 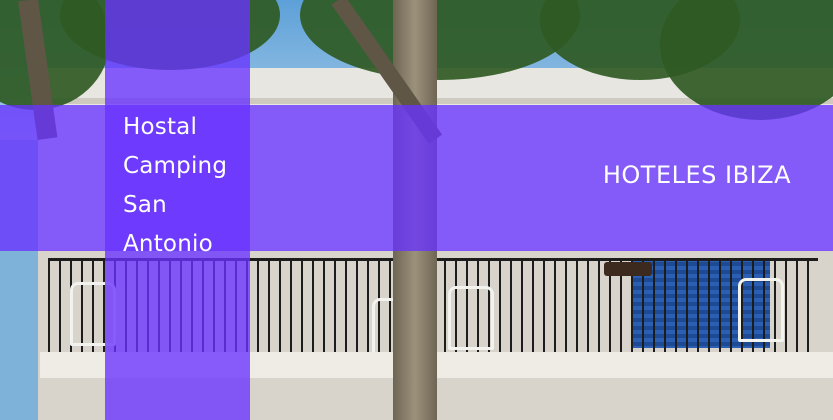 What do you see at coordinates (145, 205) in the screenshot?
I see `hotel-name-line: San` at bounding box center [145, 205].